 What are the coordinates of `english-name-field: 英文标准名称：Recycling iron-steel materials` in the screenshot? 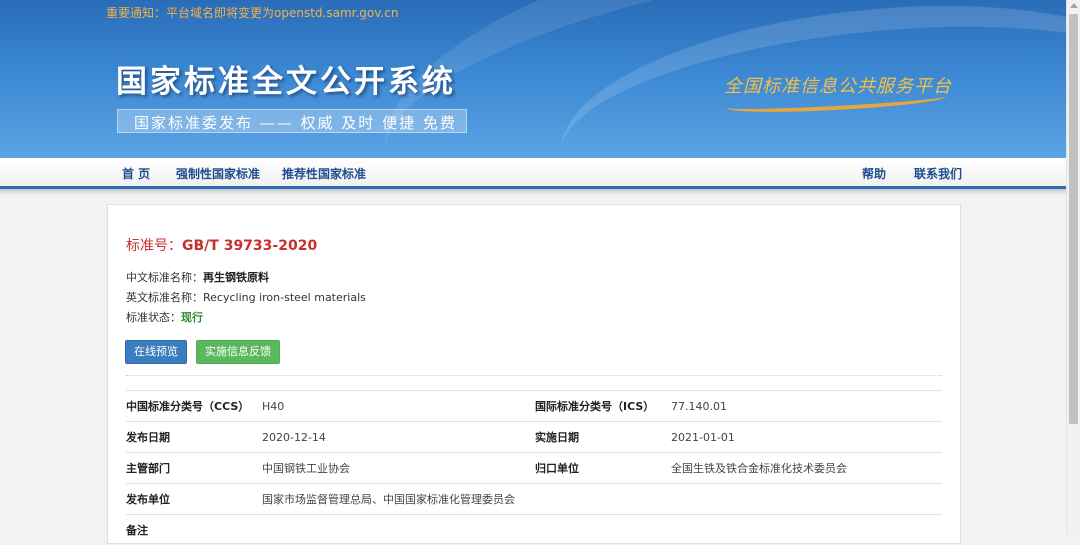 It's located at (246, 297).